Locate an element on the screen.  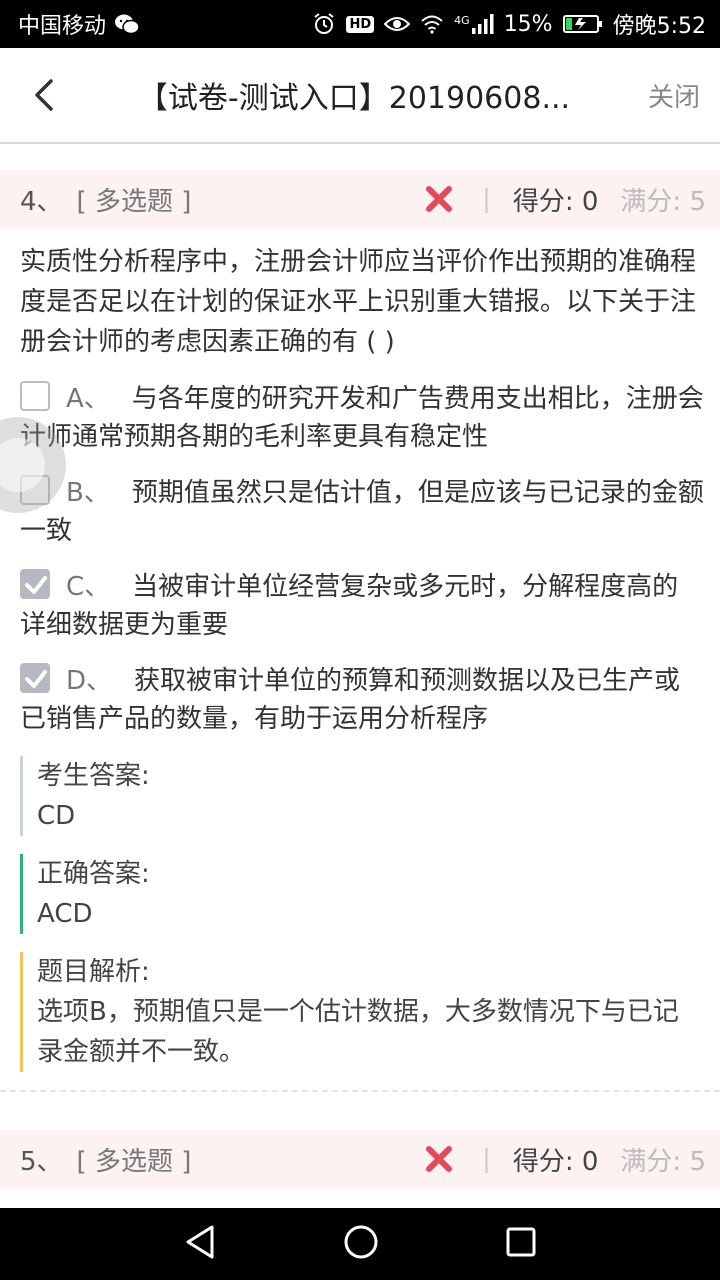
app-header: 【试卷-测试入口】20190608... 关闭 is located at coordinates (360, 96).